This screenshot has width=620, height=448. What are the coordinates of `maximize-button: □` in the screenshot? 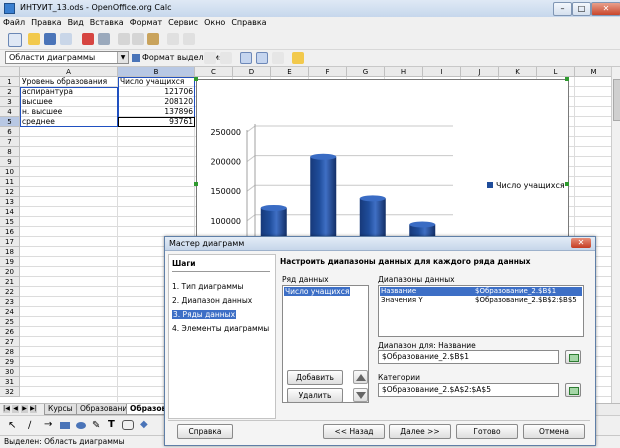 It's located at (581, 9).